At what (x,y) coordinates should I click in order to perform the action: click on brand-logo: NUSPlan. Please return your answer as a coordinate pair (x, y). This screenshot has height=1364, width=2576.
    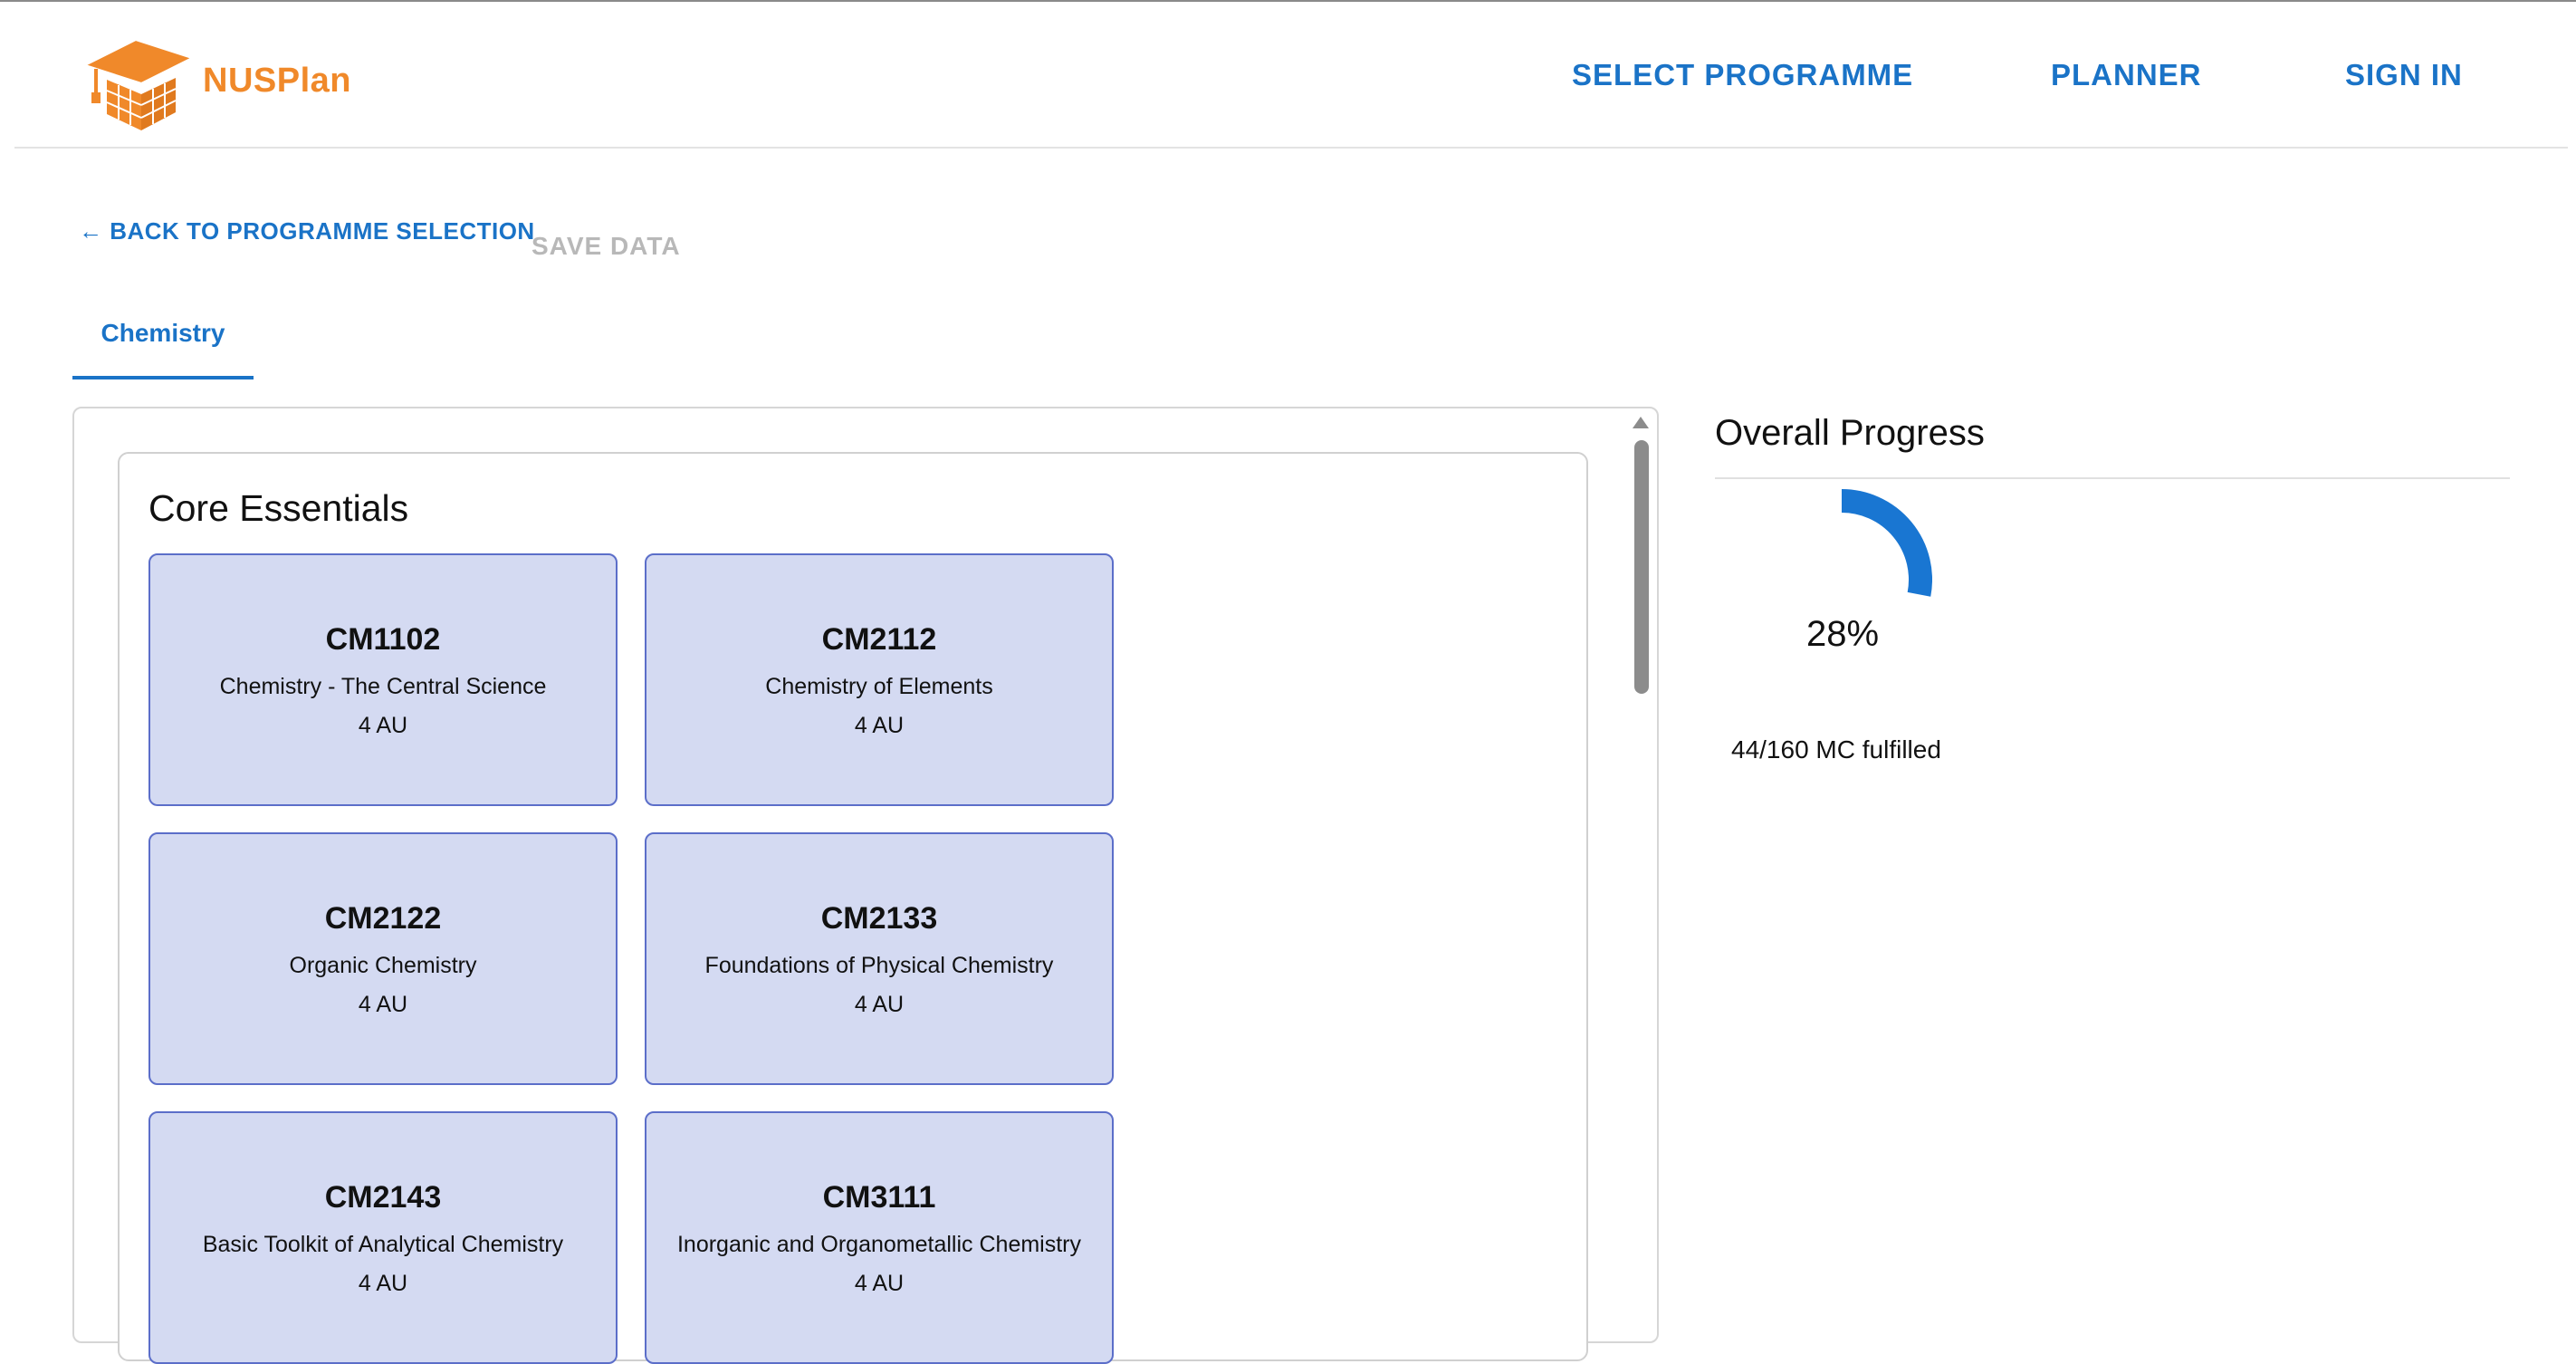
    Looking at the image, I should click on (215, 80).